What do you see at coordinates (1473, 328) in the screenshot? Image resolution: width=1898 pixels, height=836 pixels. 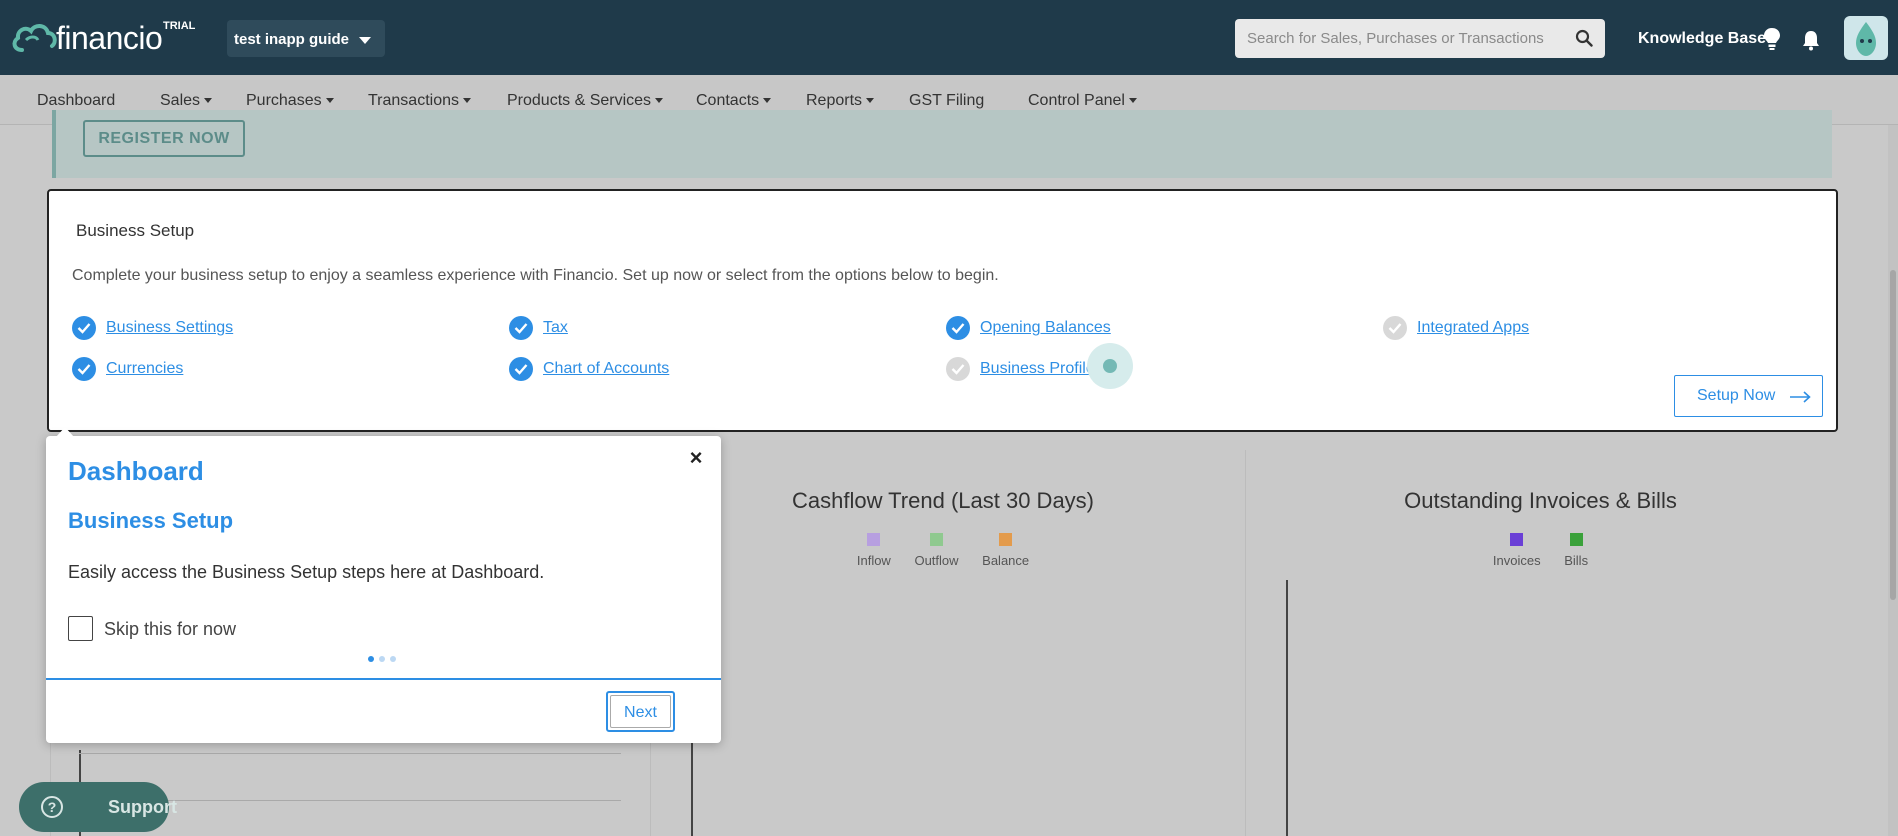 I see `integrated-apps-link: Integrated Apps` at bounding box center [1473, 328].